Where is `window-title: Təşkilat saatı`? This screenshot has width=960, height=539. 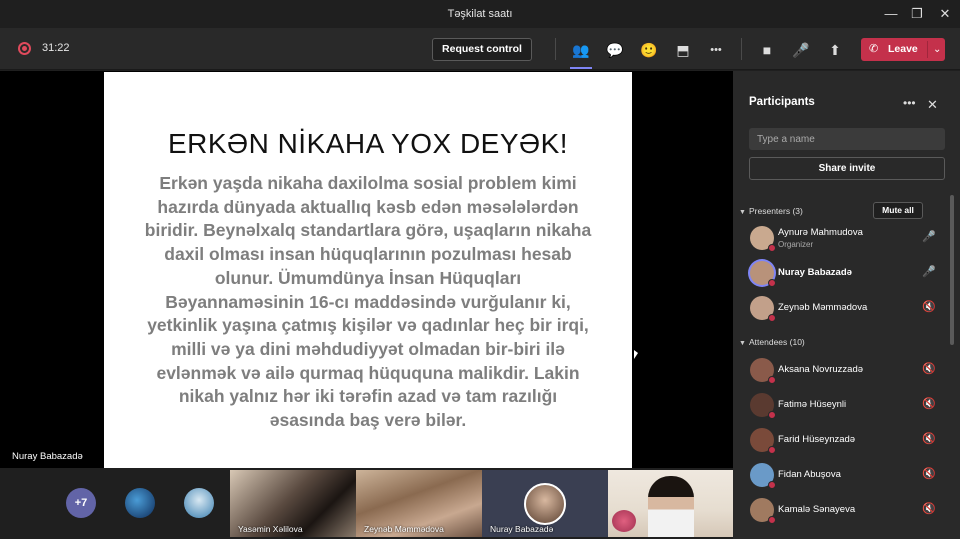
window-title: Təşkilat saatı is located at coordinates (480, 14).